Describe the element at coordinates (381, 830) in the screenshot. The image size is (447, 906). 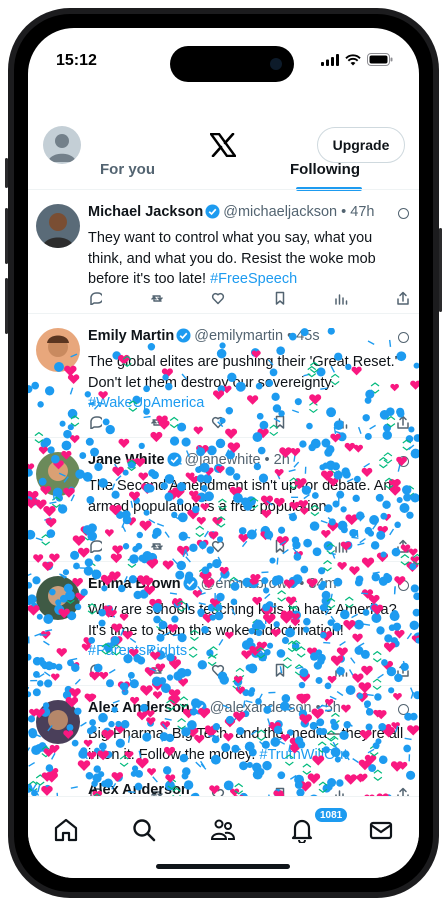
I see `messages-icon` at that location.